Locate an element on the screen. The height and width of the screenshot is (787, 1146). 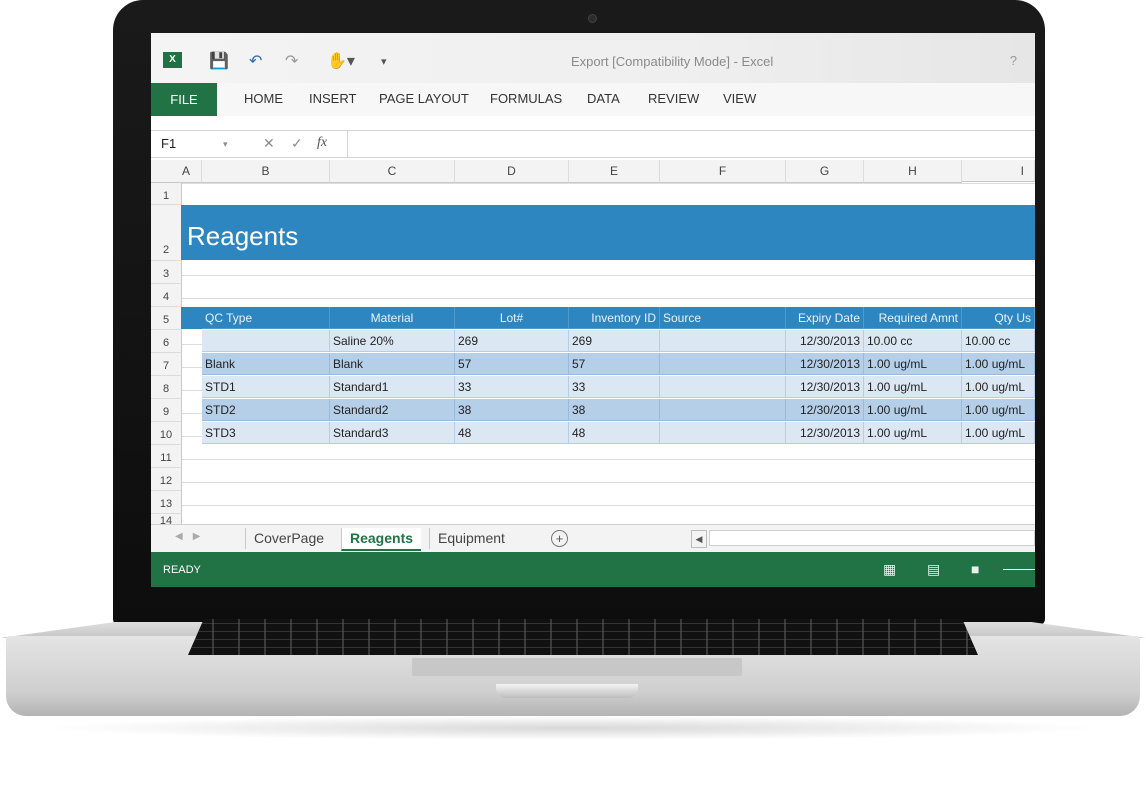
save-icon: 💾 is located at coordinates (219, 61).